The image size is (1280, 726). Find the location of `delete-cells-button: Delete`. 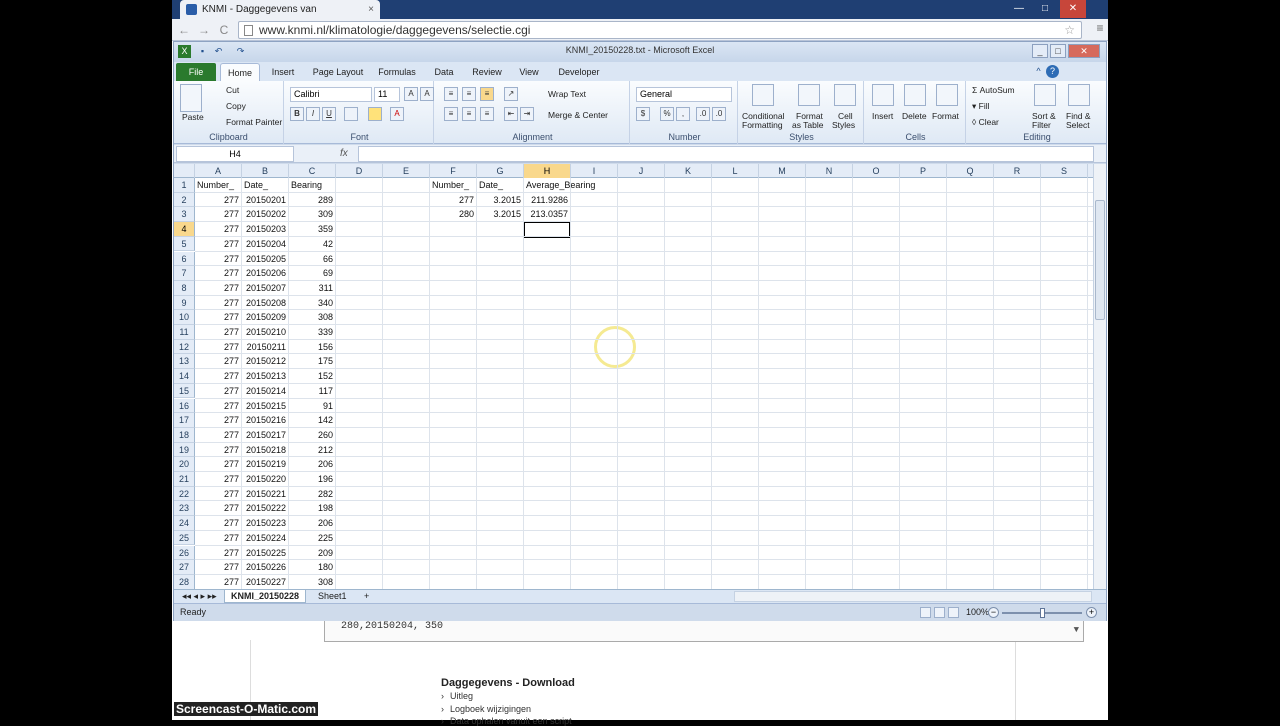

delete-cells-button: Delete is located at coordinates (914, 116).